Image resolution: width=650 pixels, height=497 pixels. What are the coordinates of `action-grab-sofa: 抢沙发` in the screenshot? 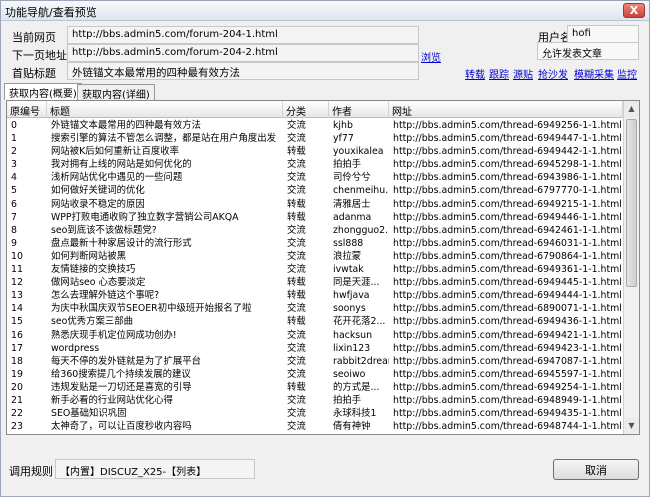 It's located at (553, 73).